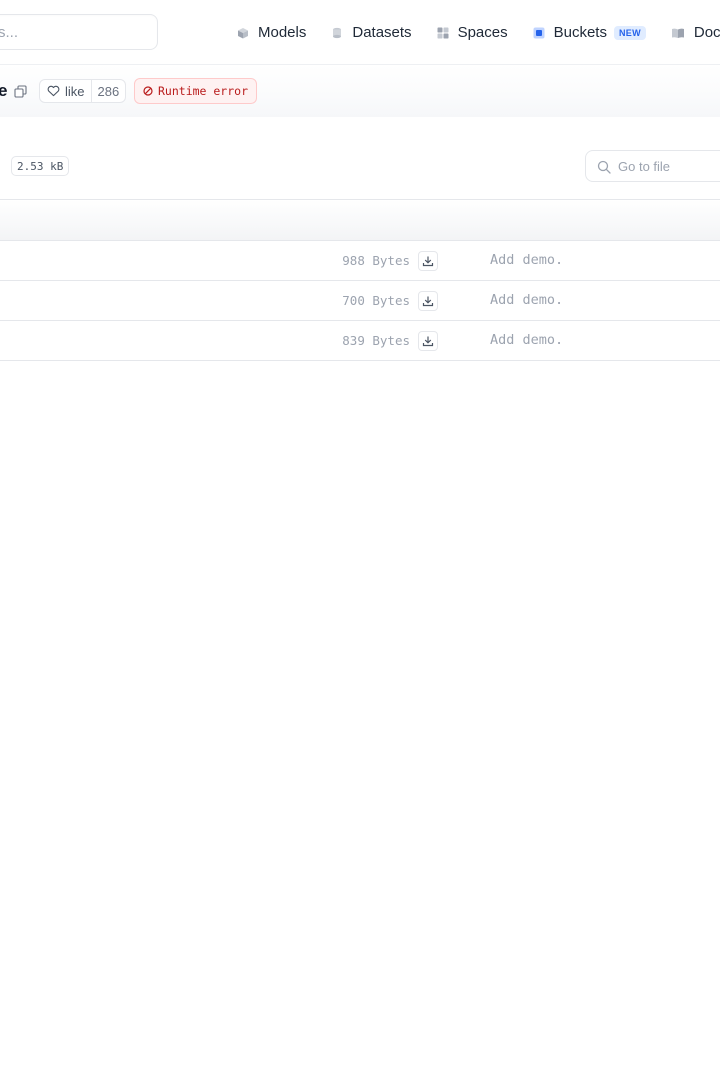  Describe the element at coordinates (629, 32) in the screenshot. I see `new-badge: NEW` at that location.